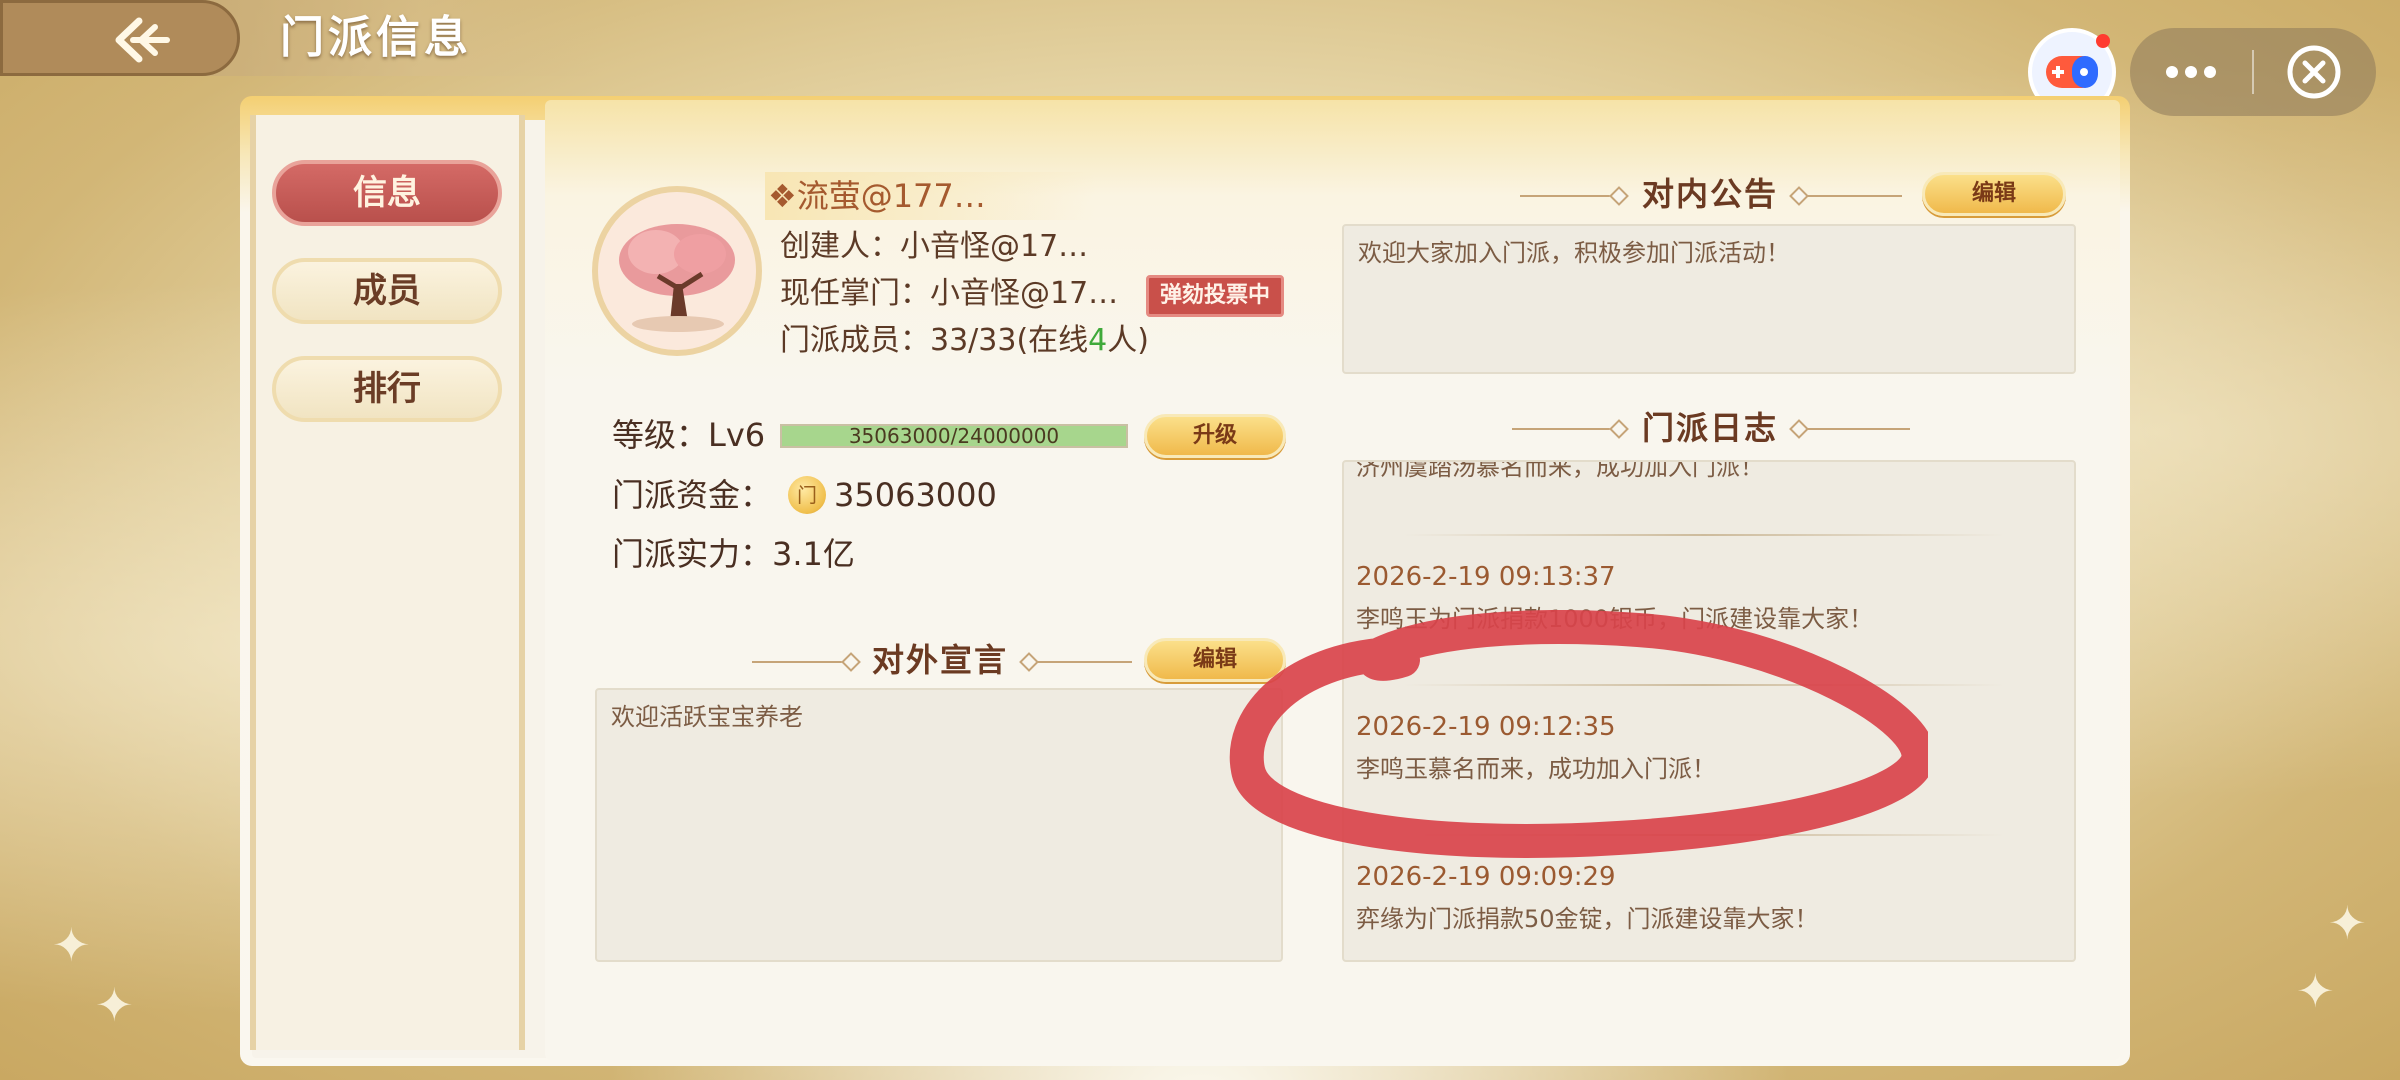  What do you see at coordinates (1587, 919) in the screenshot?
I see `log-message: 弈缘为门派捐款50金锭，门派建设靠大家！` at bounding box center [1587, 919].